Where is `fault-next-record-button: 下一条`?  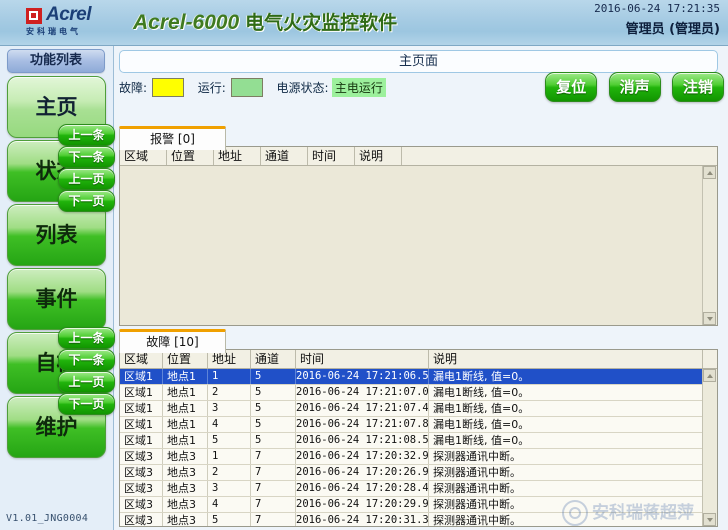 fault-next-record-button: 下一条 is located at coordinates (86, 360).